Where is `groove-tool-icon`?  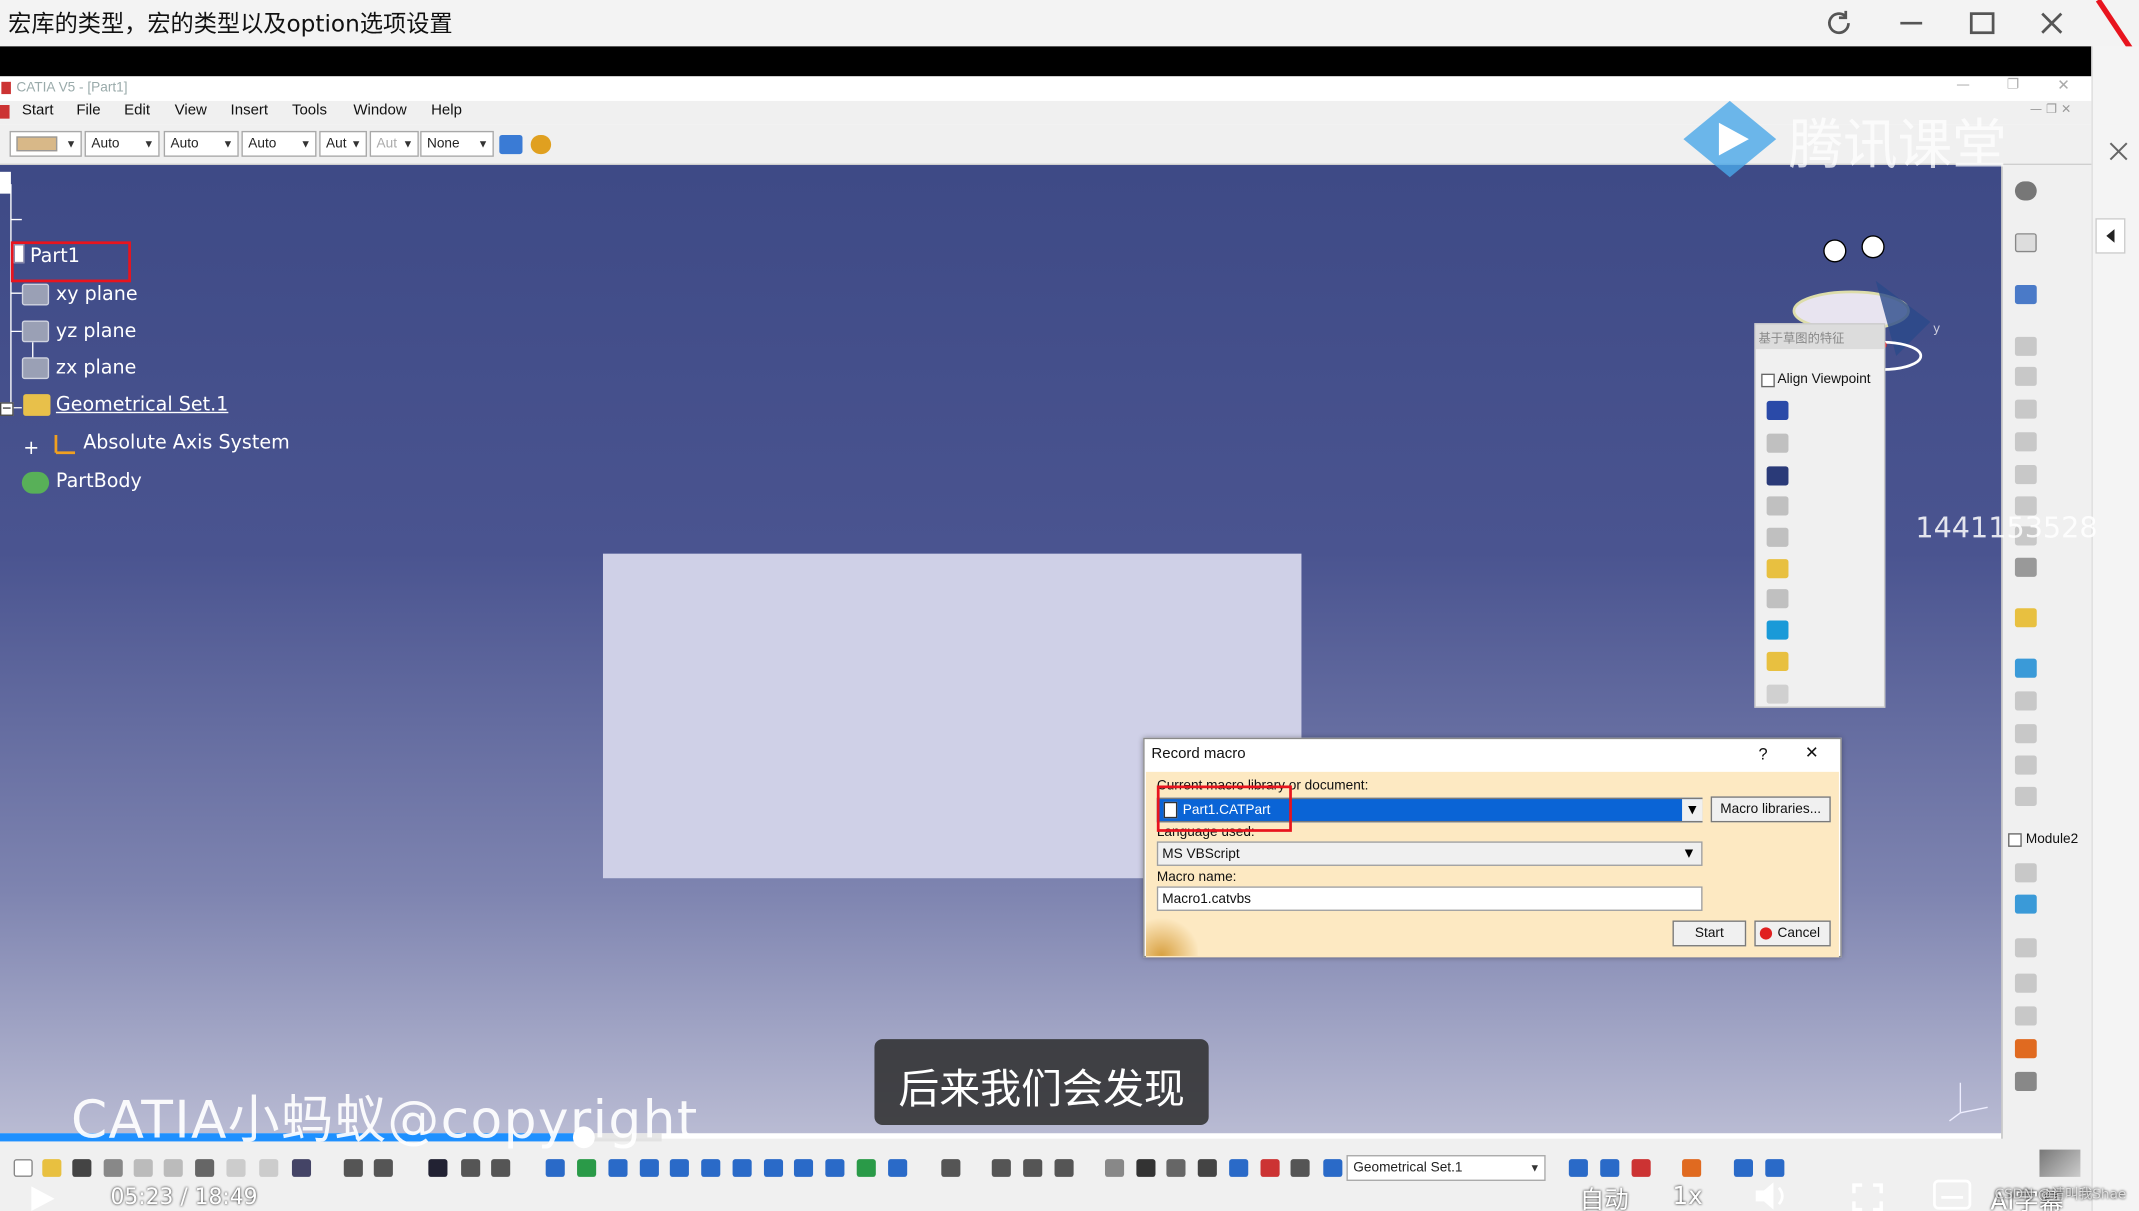
groove-tool-icon is located at coordinates (1777, 506).